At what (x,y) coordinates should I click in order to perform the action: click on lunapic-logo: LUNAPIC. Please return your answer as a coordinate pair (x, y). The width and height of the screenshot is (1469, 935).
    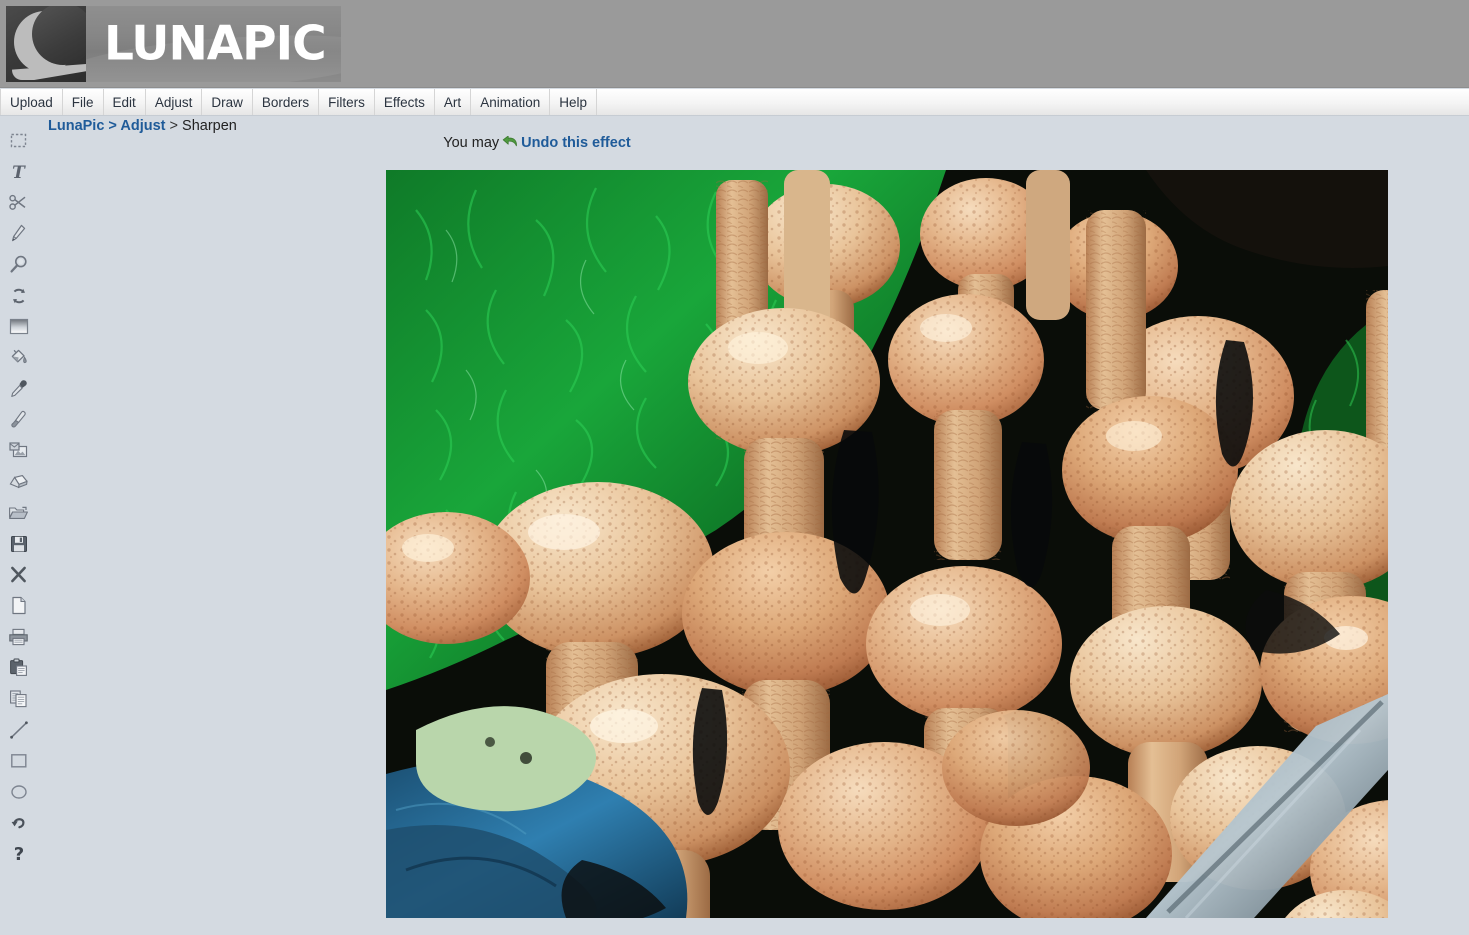
    Looking at the image, I should click on (173, 44).